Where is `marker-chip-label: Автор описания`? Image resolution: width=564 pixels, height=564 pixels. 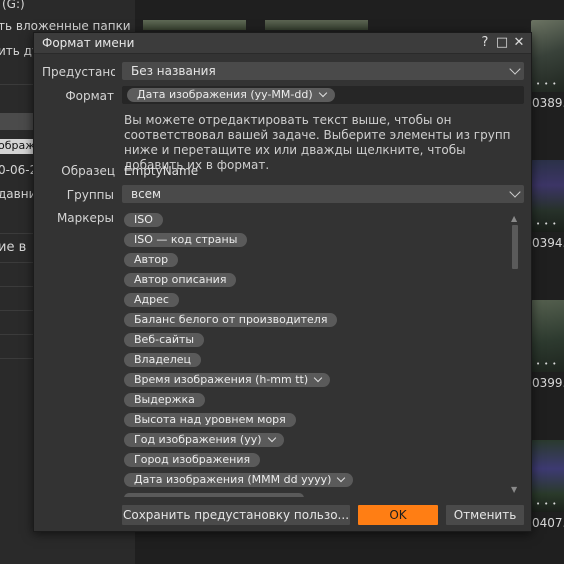
marker-chip-label: Автор описания is located at coordinates (180, 279).